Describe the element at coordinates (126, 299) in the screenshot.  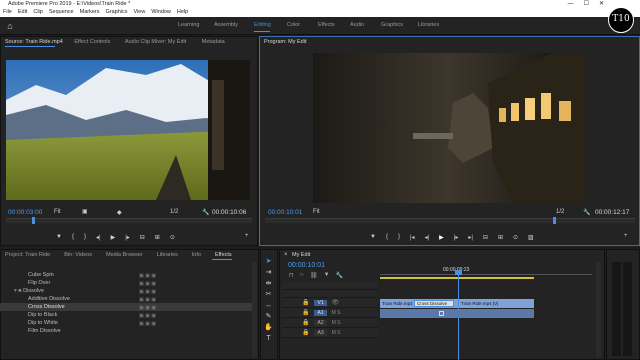
I see `list-item: Additive Dissolve` at that location.